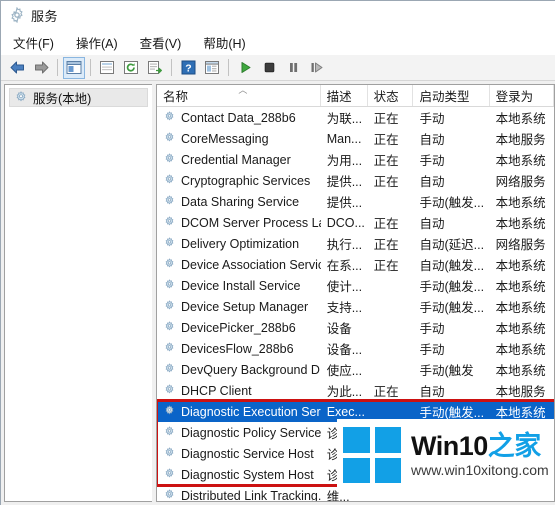  I want to click on table-row: Contact Data_288b6 为联... 正在 手动 本地系统, so click(355, 117).